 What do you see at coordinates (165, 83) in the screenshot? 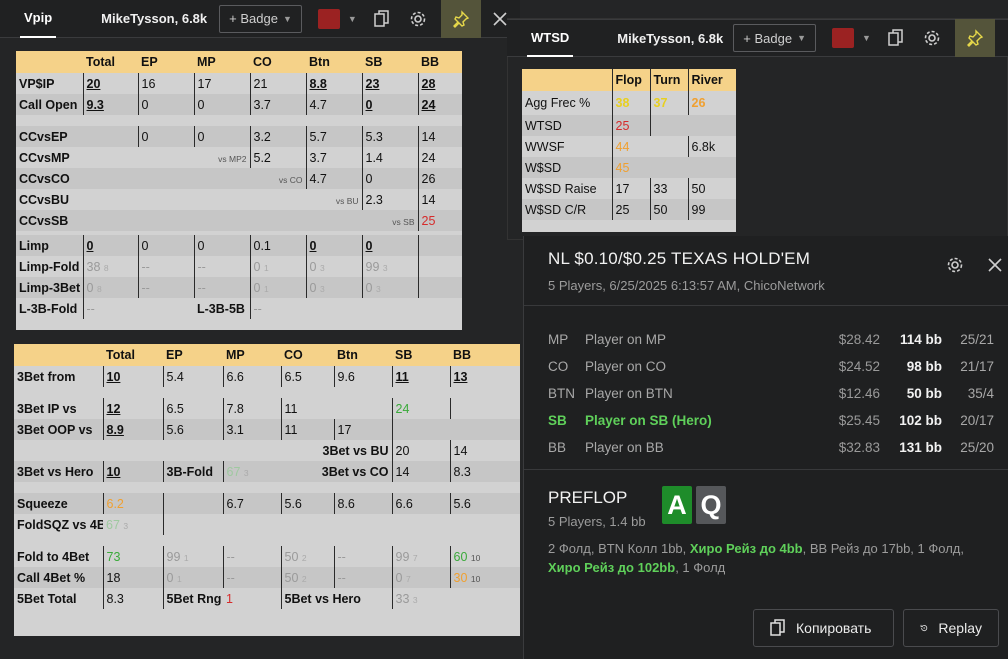
I see `stat-cell: 16` at bounding box center [165, 83].